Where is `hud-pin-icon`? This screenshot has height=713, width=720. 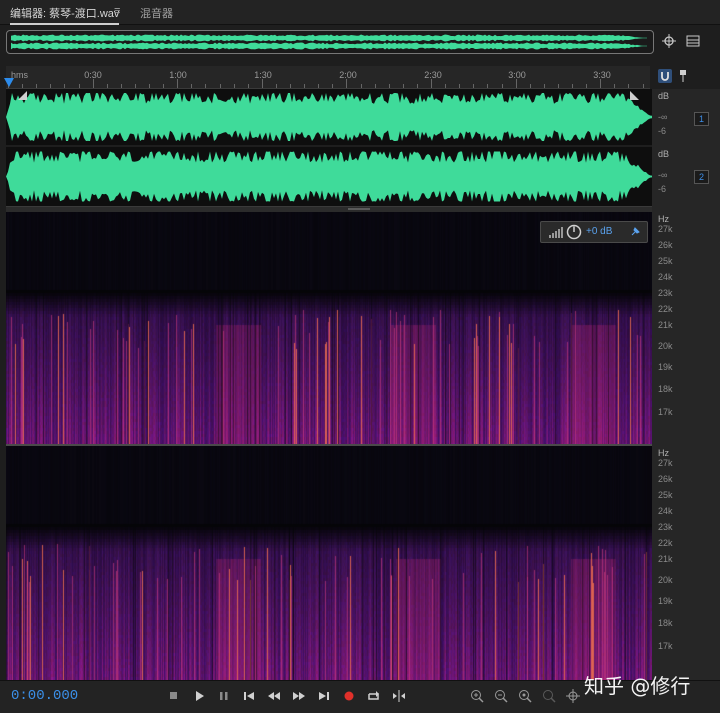 hud-pin-icon is located at coordinates (635, 232).